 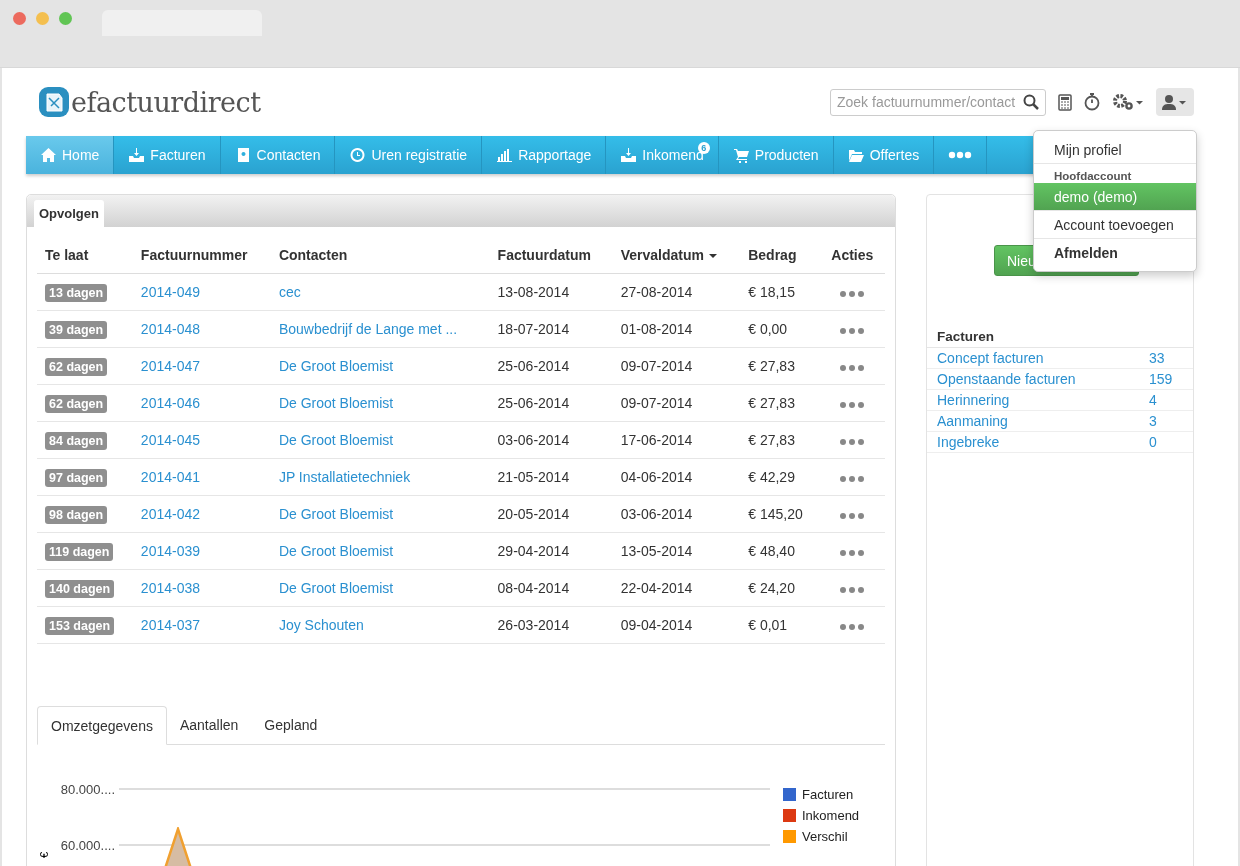 I want to click on invoice-link: 2014-042, so click(x=170, y=514).